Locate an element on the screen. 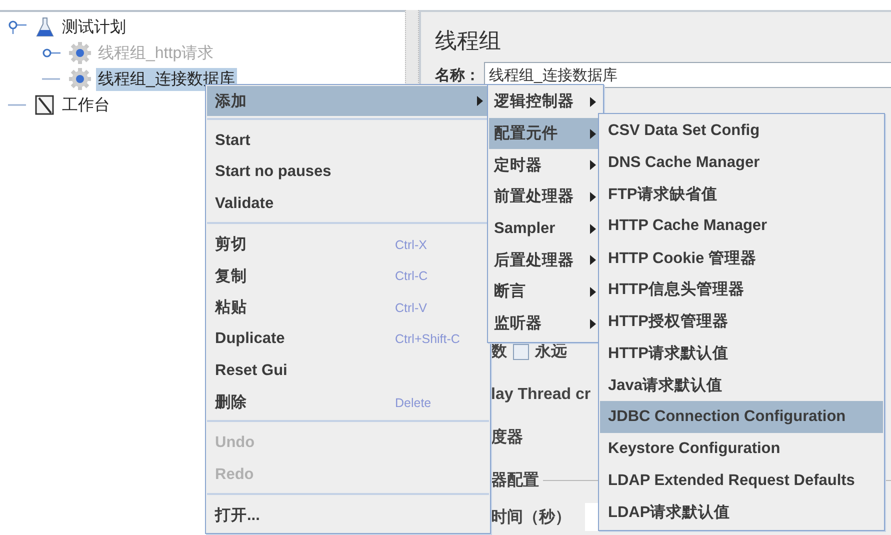 This screenshot has width=891, height=535. menu-item: HTTP信息头管理器 is located at coordinates (741, 290).